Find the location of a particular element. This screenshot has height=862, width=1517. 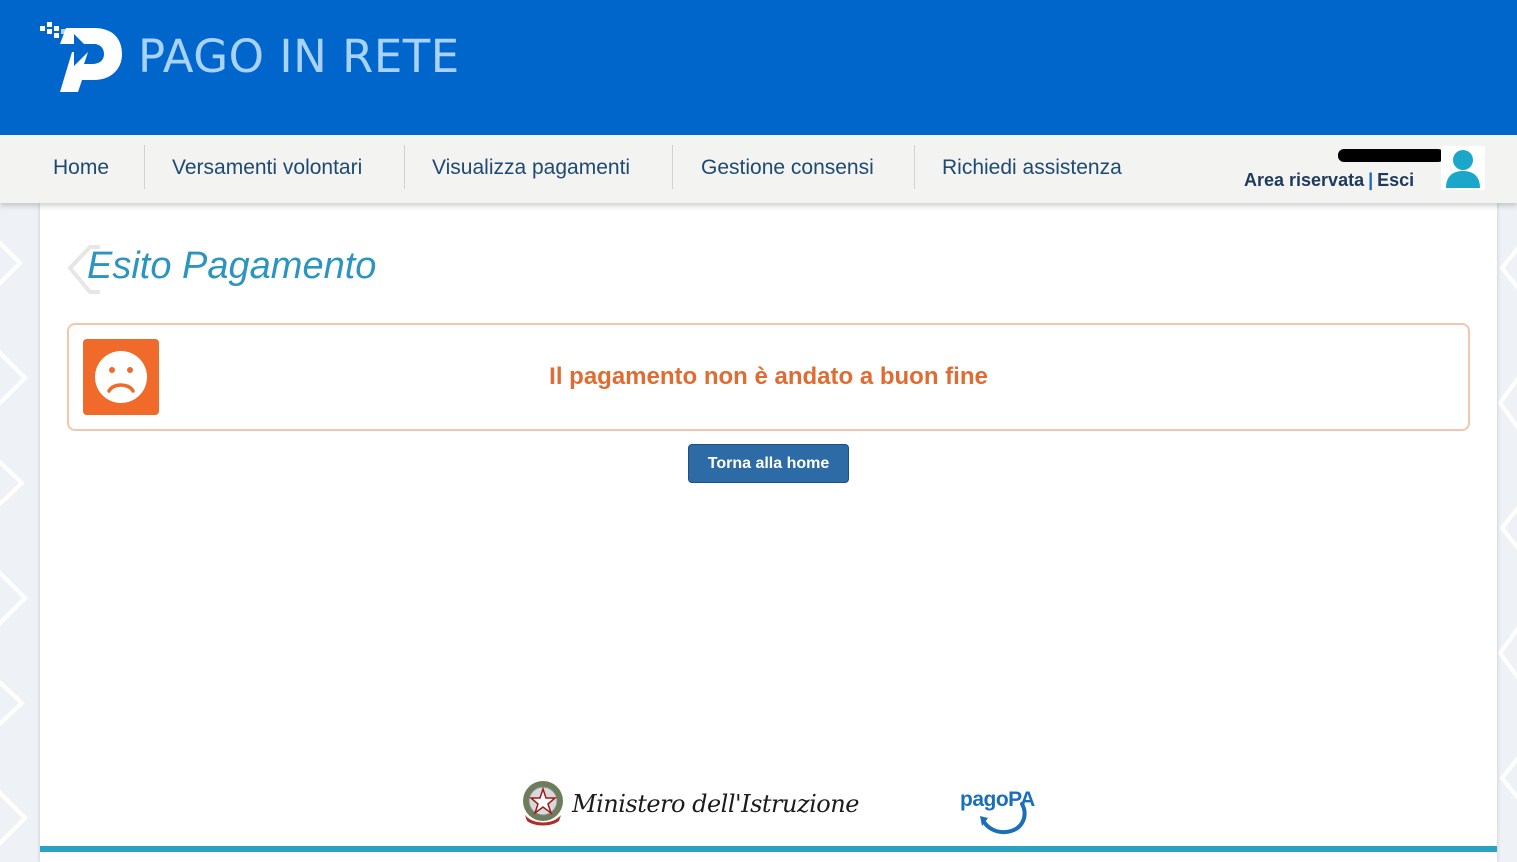

nav-item-versamenti-volontari: Versamenti volontari is located at coordinates (267, 168).